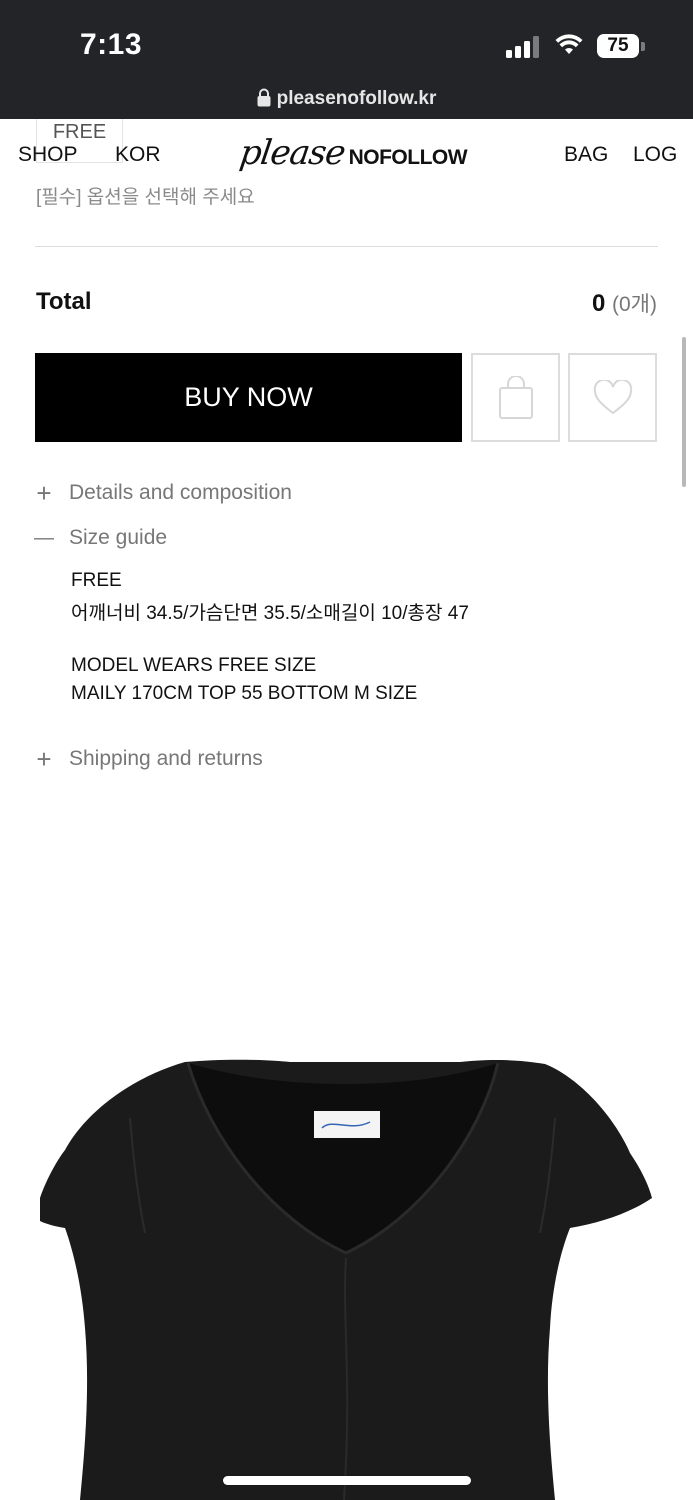 The width and height of the screenshot is (693, 1500). What do you see at coordinates (356, 98) in the screenshot?
I see `url-text: pleasenofollow.kr` at bounding box center [356, 98].